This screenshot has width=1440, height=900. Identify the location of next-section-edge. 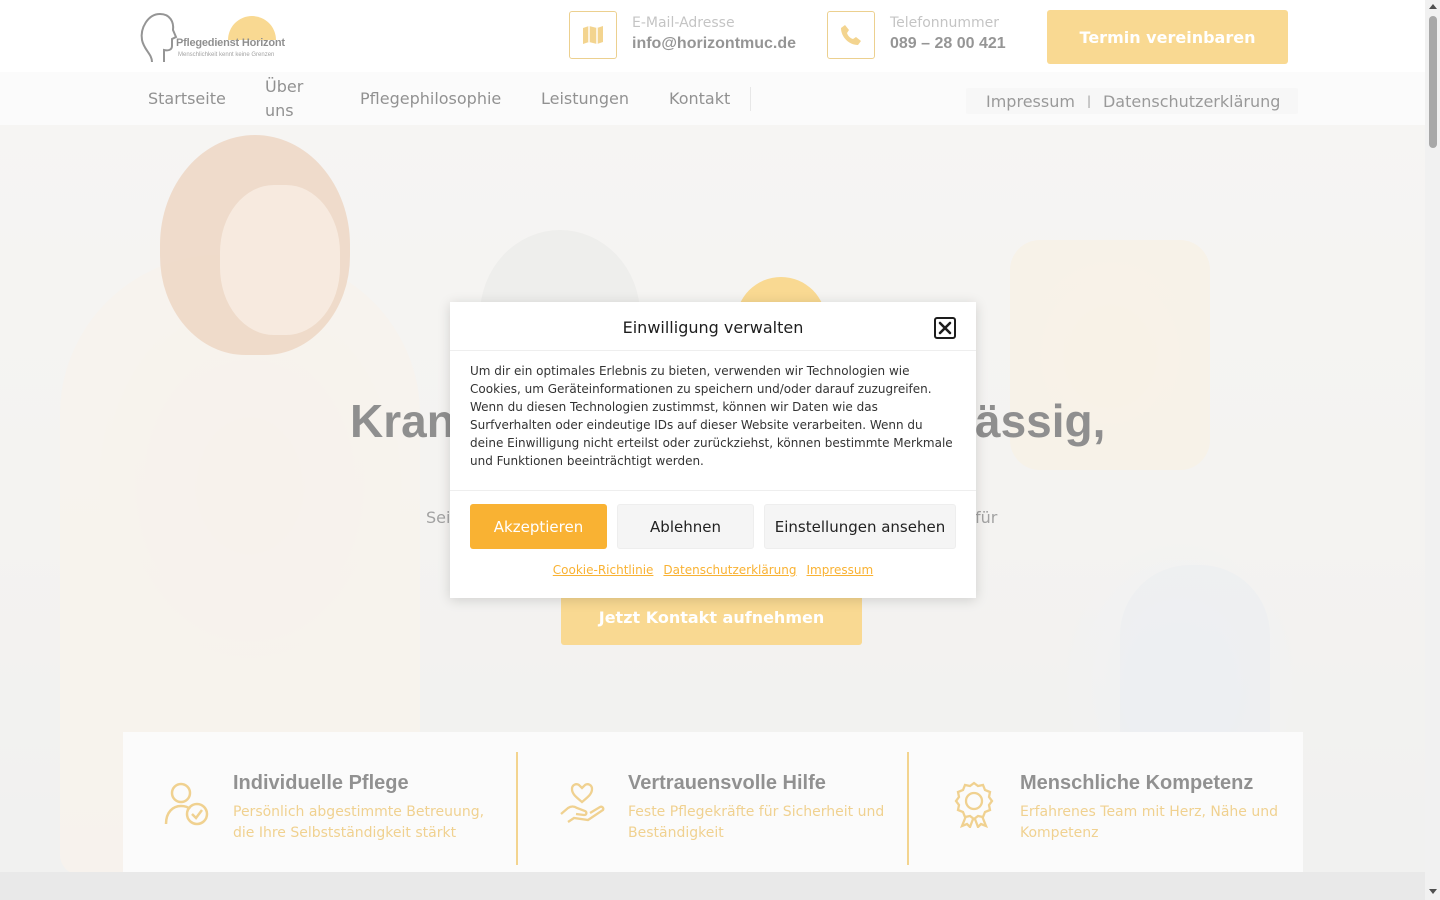
(712, 886).